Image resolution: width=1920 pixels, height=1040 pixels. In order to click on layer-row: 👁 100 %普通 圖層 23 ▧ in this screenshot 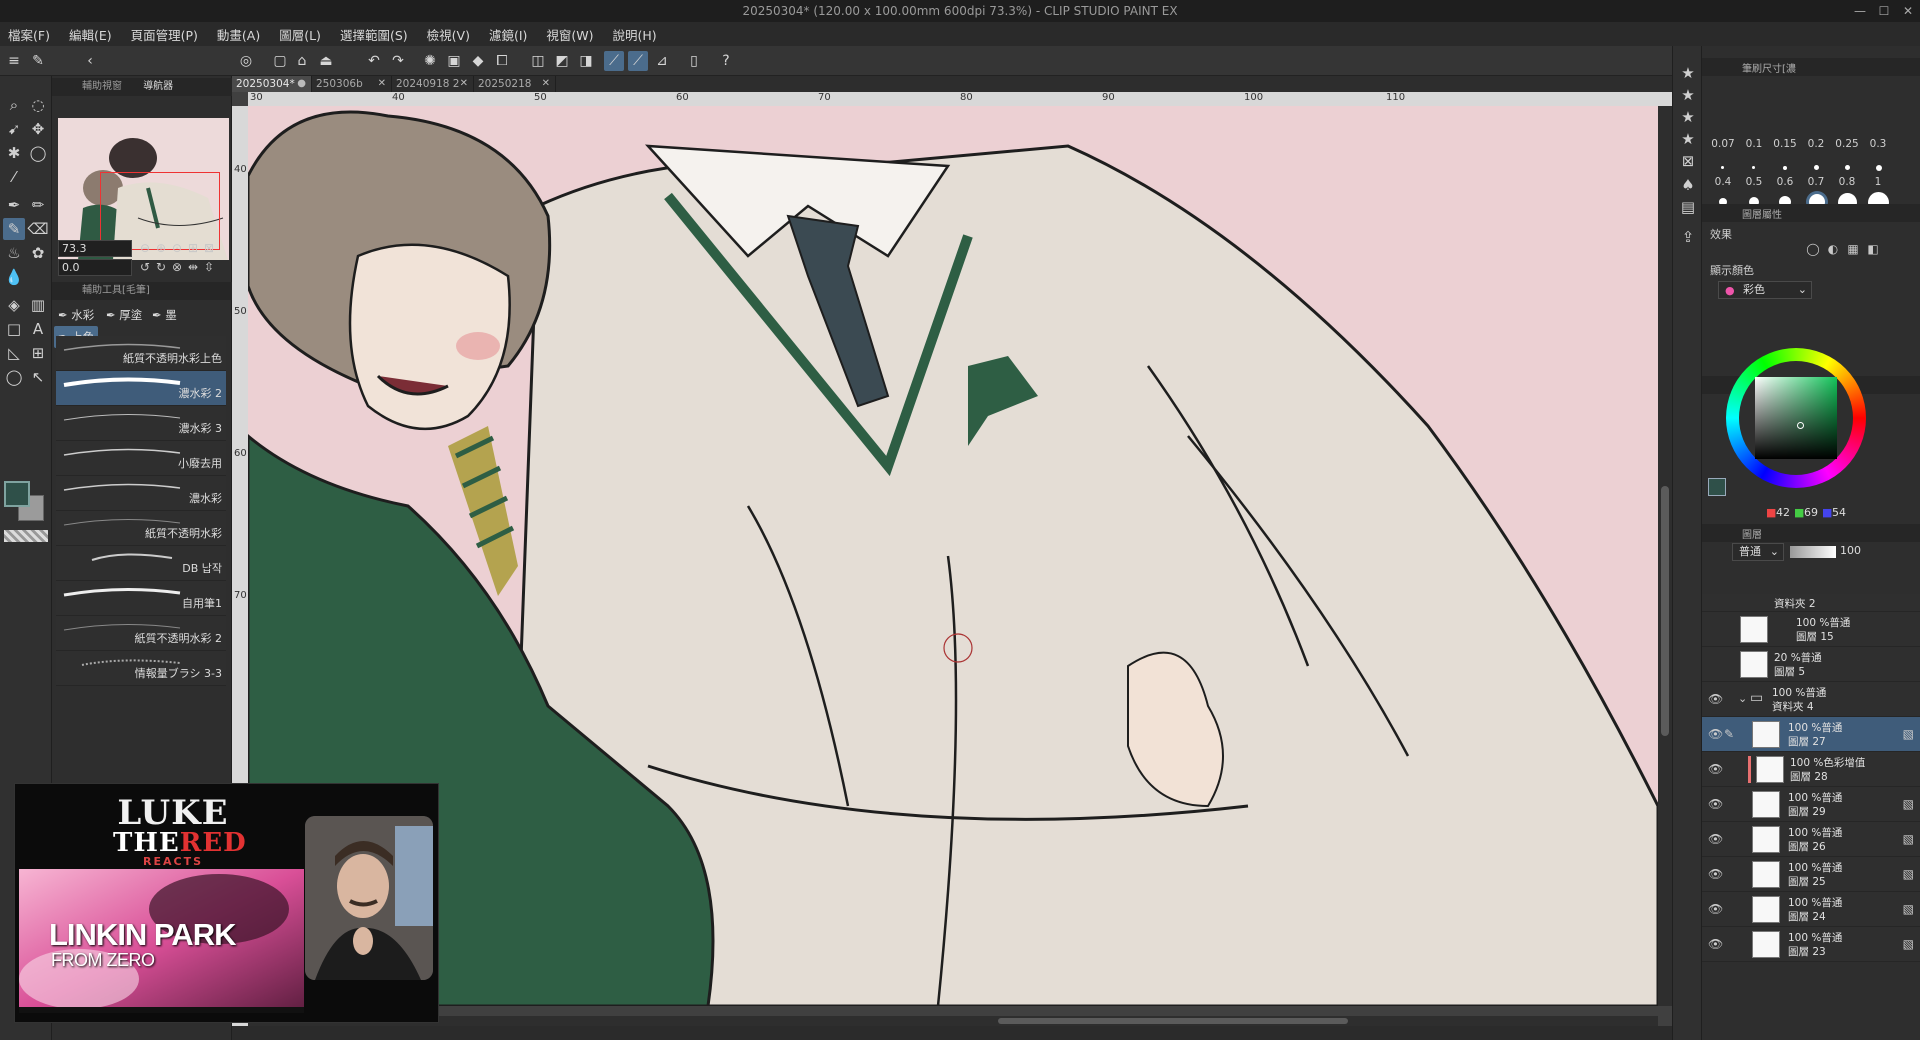, I will do `click(1811, 944)`.